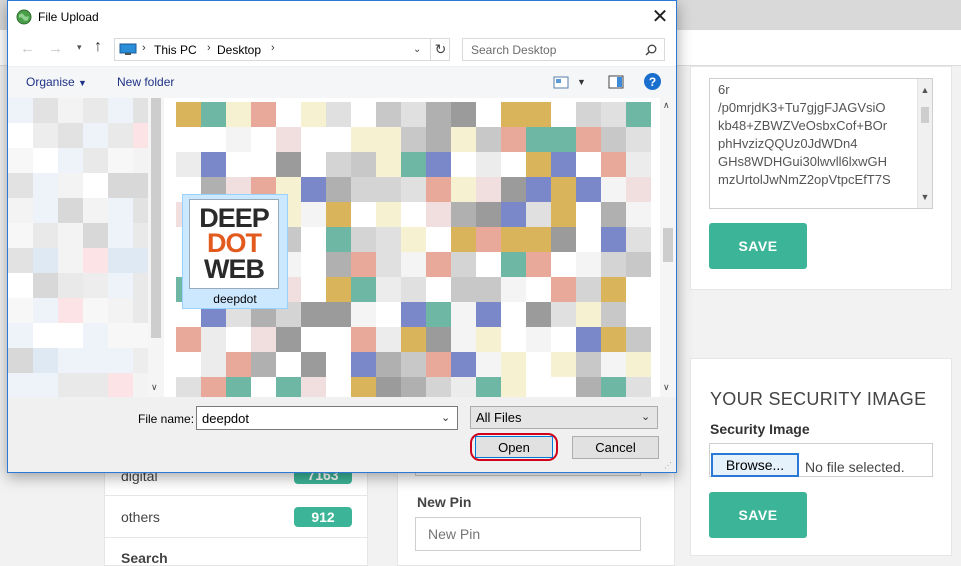 The image size is (961, 566). I want to click on search-box: Search Desktop, so click(563, 49).